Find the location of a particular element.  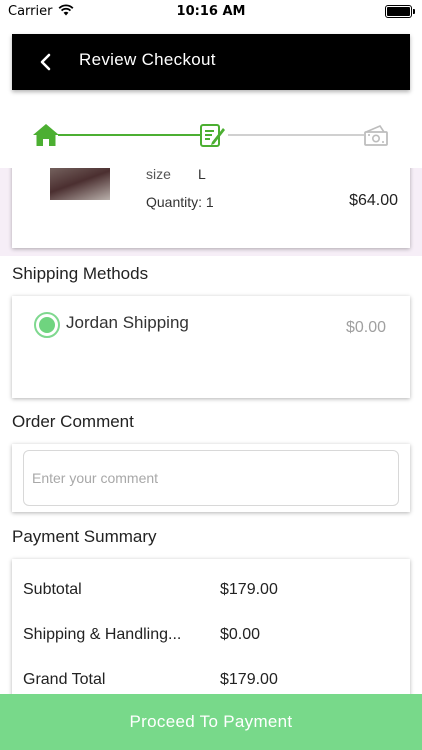

checkout-stepper is located at coordinates (211, 136).